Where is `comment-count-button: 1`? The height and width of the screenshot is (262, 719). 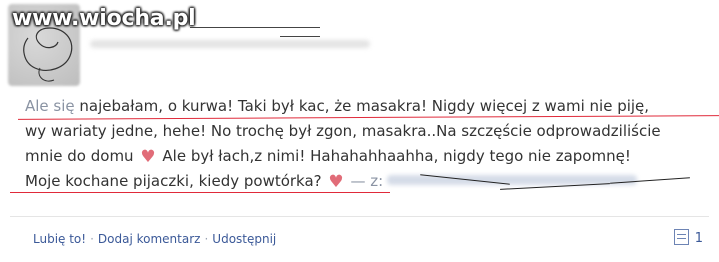
comment-count-button: 1 is located at coordinates (688, 237).